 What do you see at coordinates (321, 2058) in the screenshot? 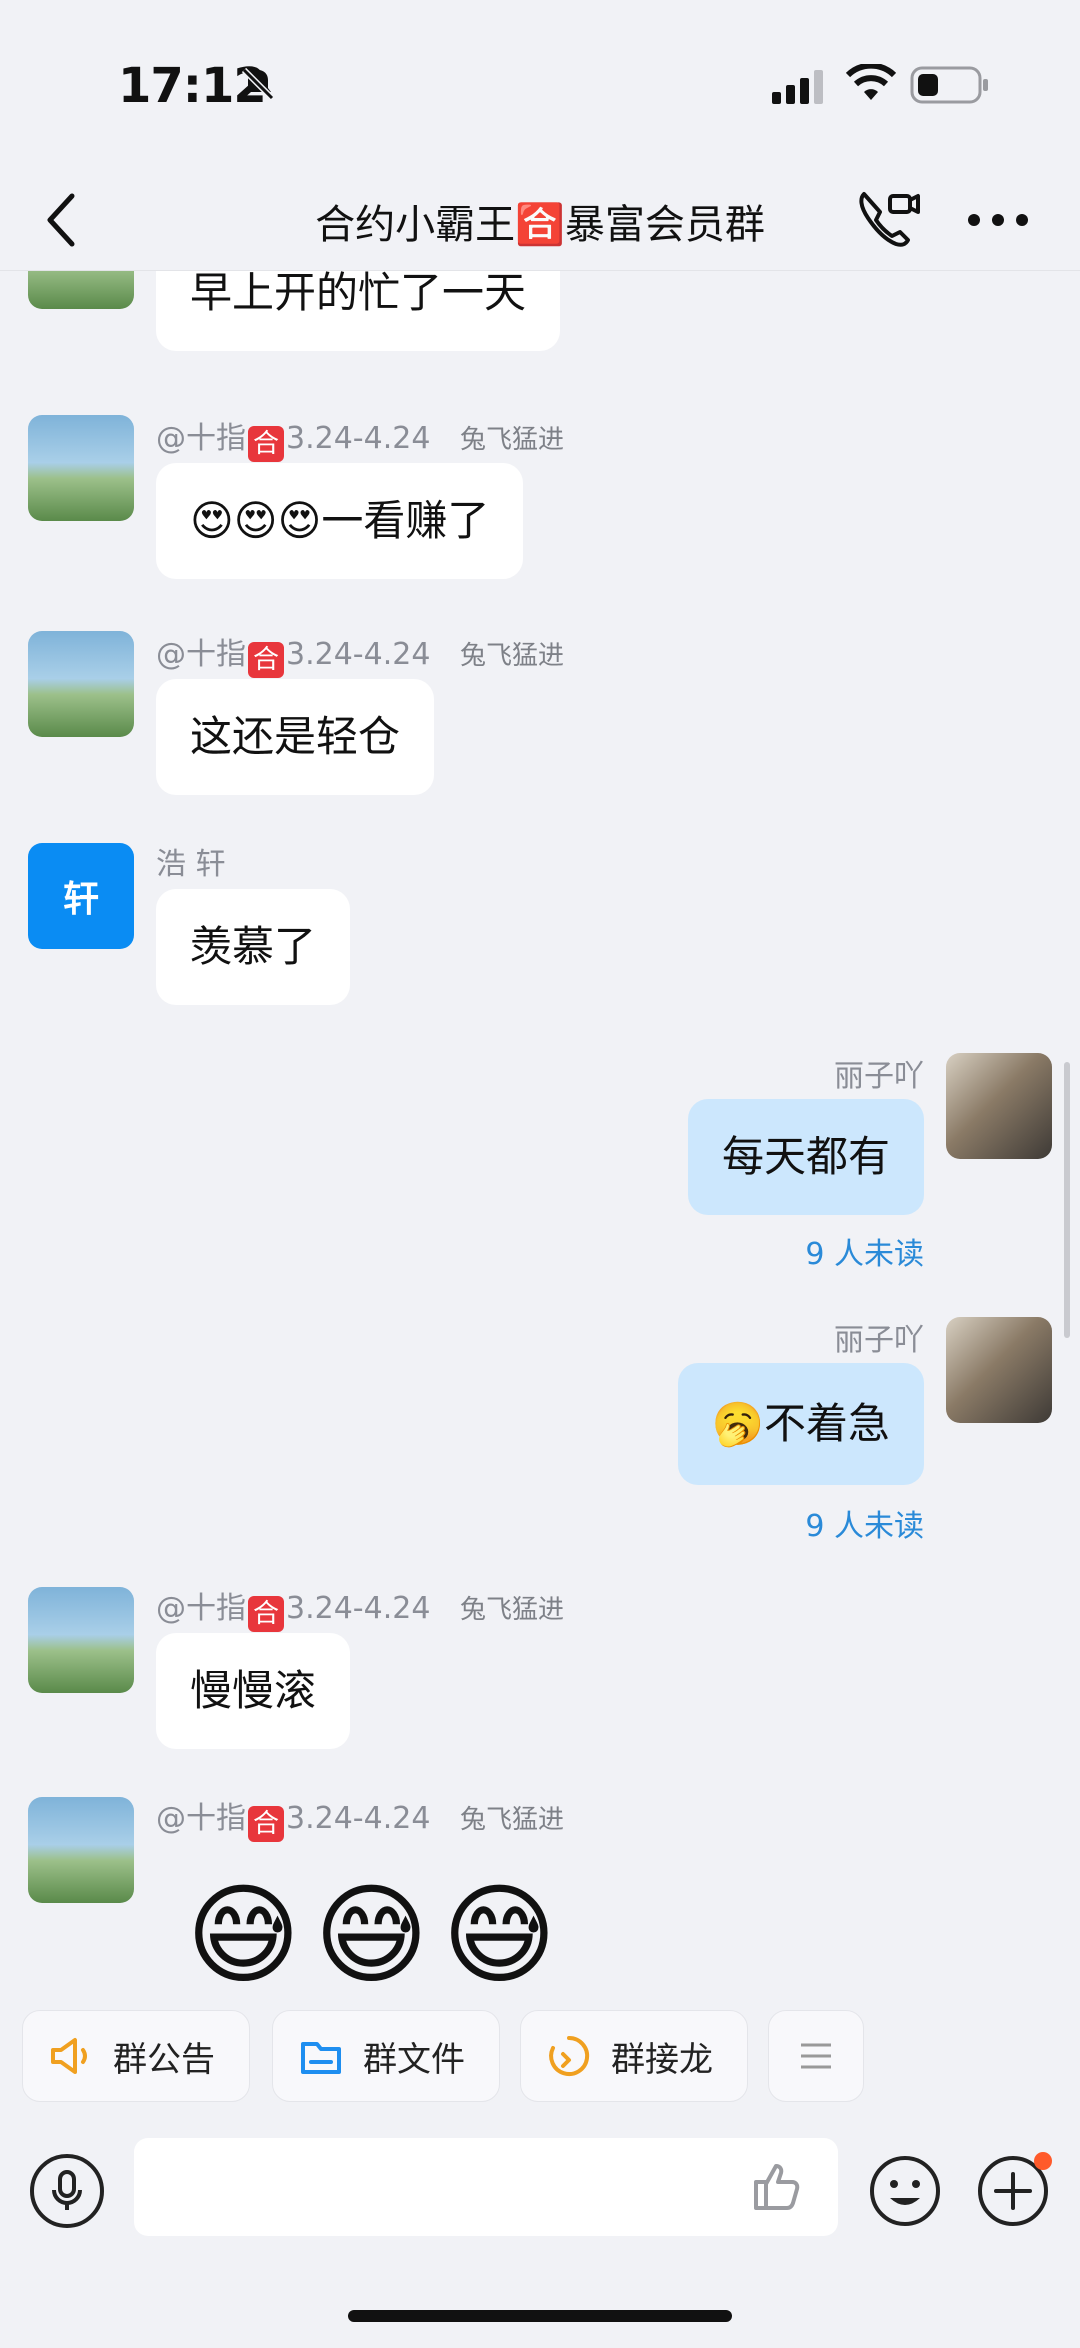
I see `folder-icon` at bounding box center [321, 2058].